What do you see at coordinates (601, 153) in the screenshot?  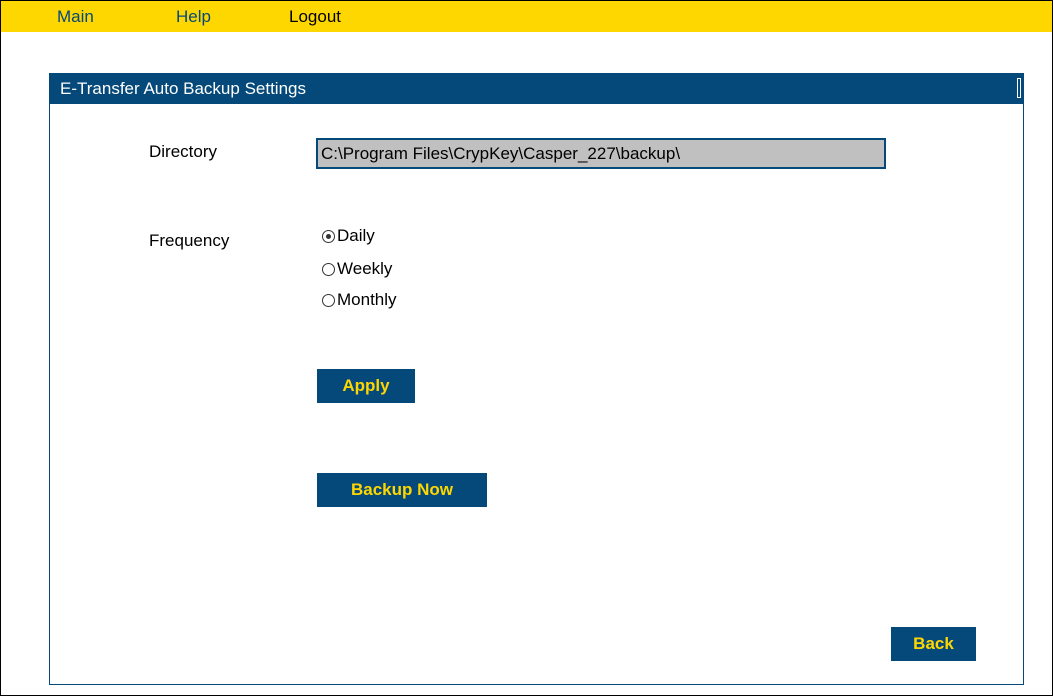 I see `directory-field` at bounding box center [601, 153].